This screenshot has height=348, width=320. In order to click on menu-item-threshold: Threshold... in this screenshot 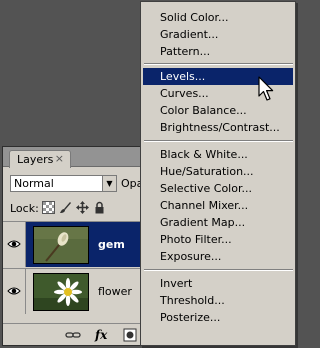, I will do `click(218, 300)`.